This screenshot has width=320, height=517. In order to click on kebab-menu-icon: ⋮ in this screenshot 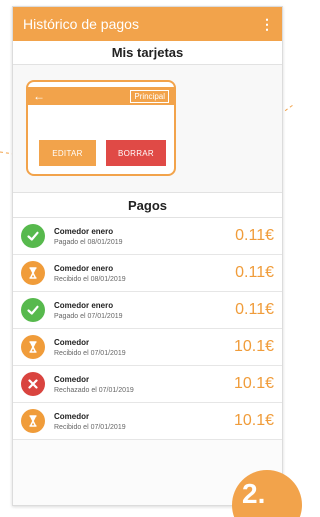, I will do `click(267, 24)`.